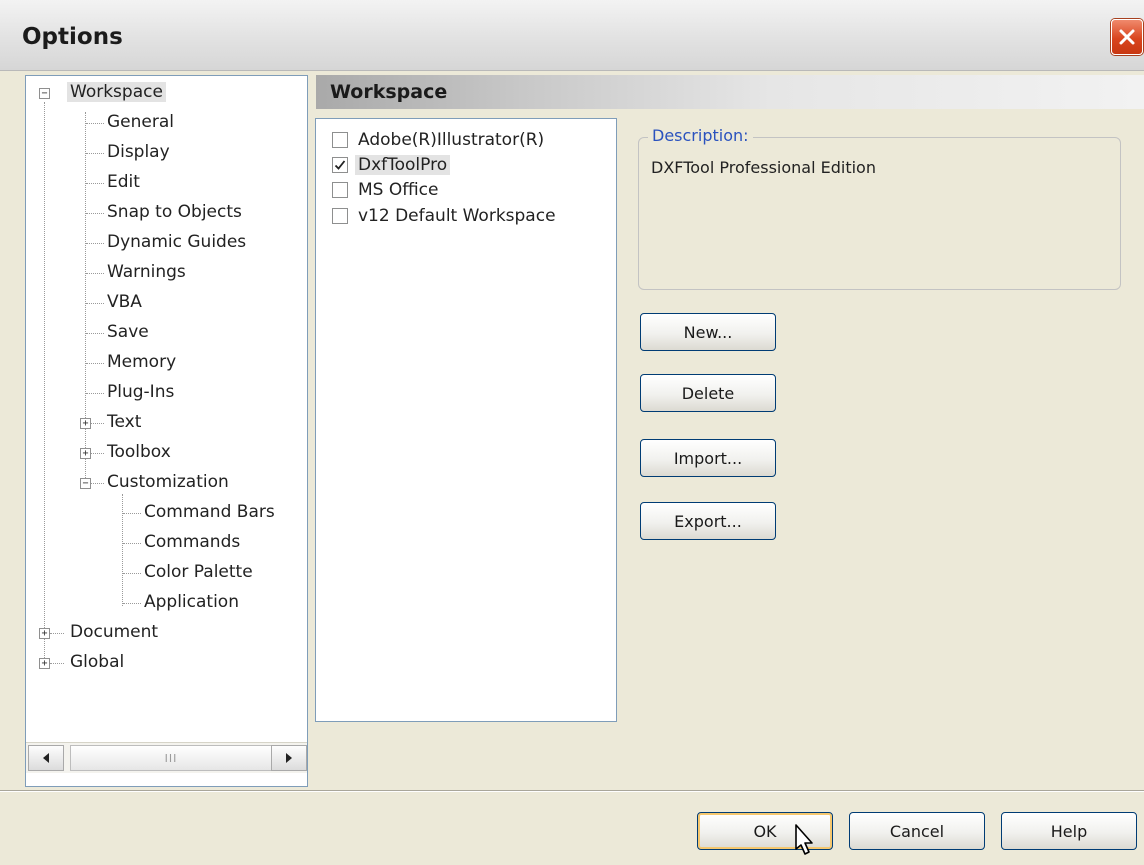 This screenshot has height=865, width=1144. Describe the element at coordinates (1069, 831) in the screenshot. I see `help-button: Help` at that location.